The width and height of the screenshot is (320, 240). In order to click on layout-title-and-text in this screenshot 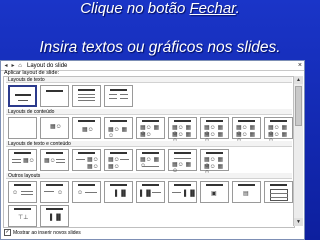, I will do `click(86, 96)`.